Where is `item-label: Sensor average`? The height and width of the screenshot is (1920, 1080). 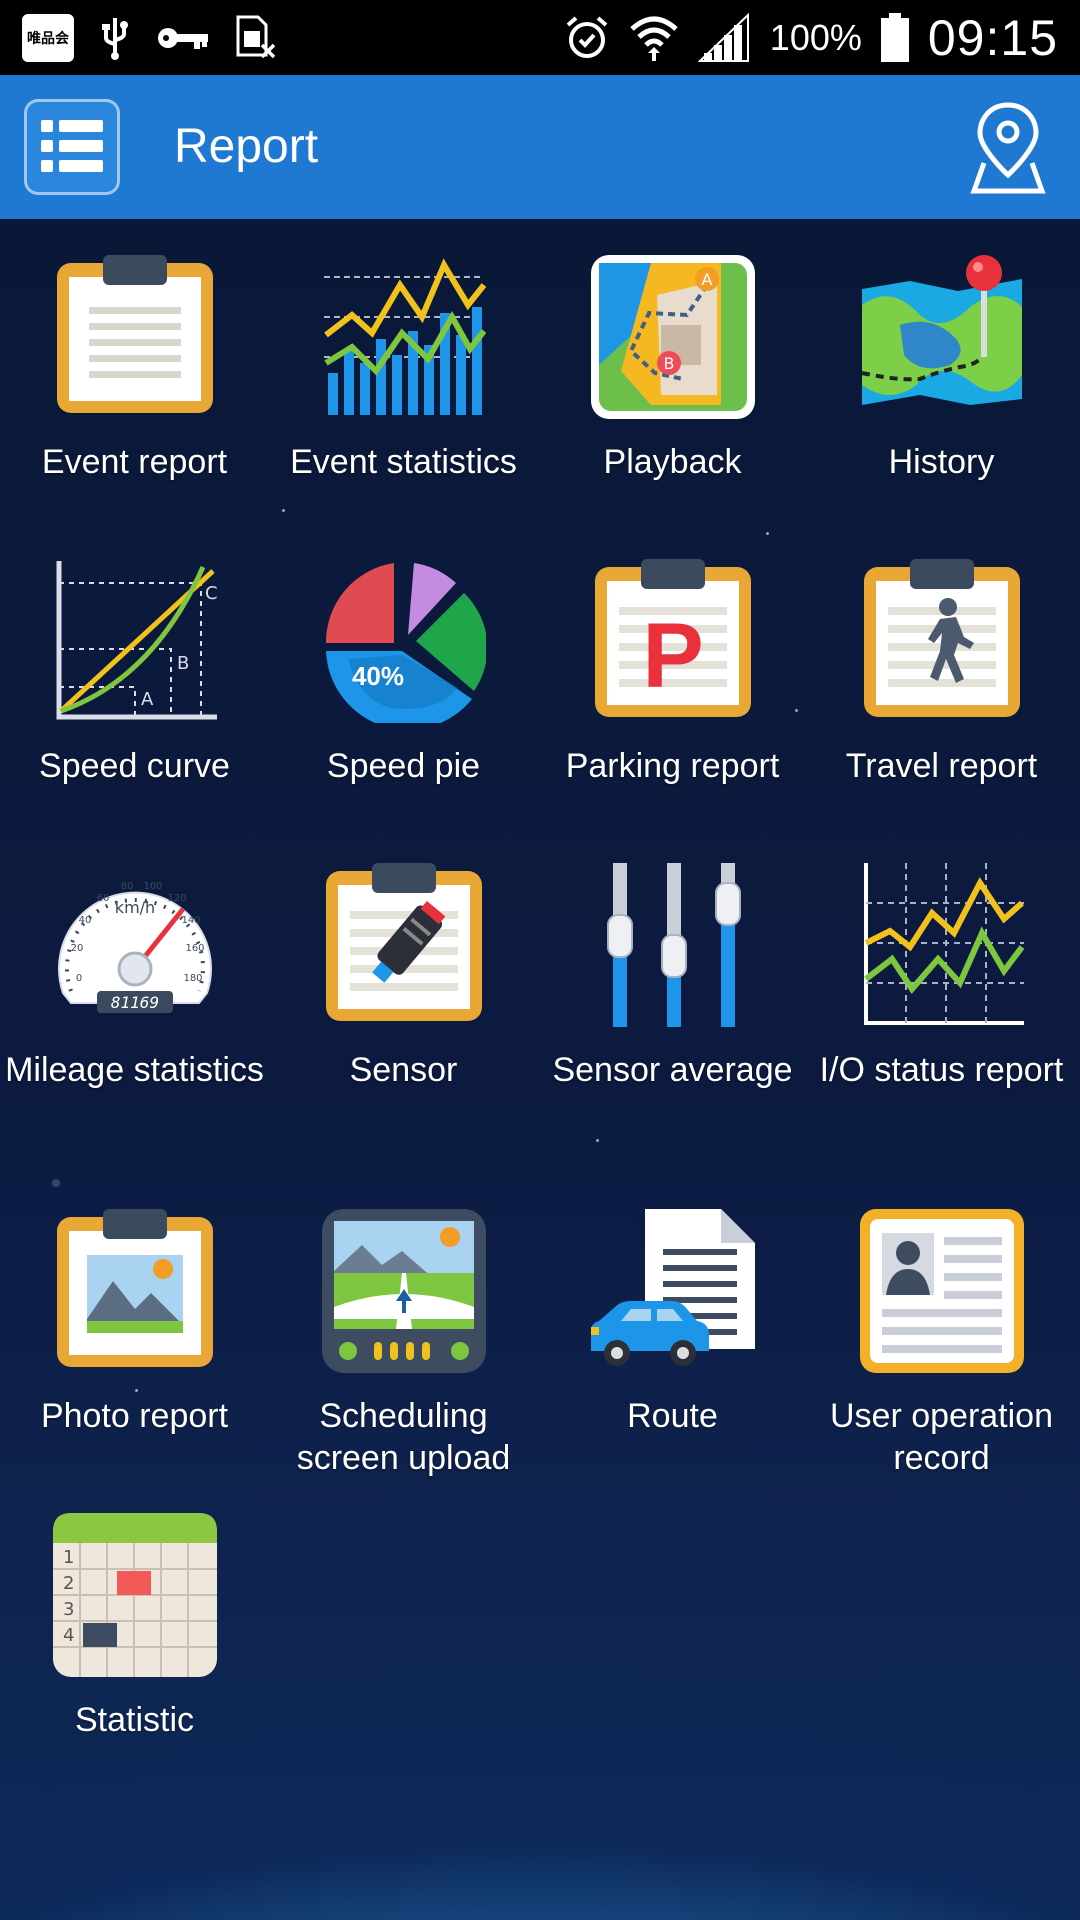 item-label: Sensor average is located at coordinates (672, 1070).